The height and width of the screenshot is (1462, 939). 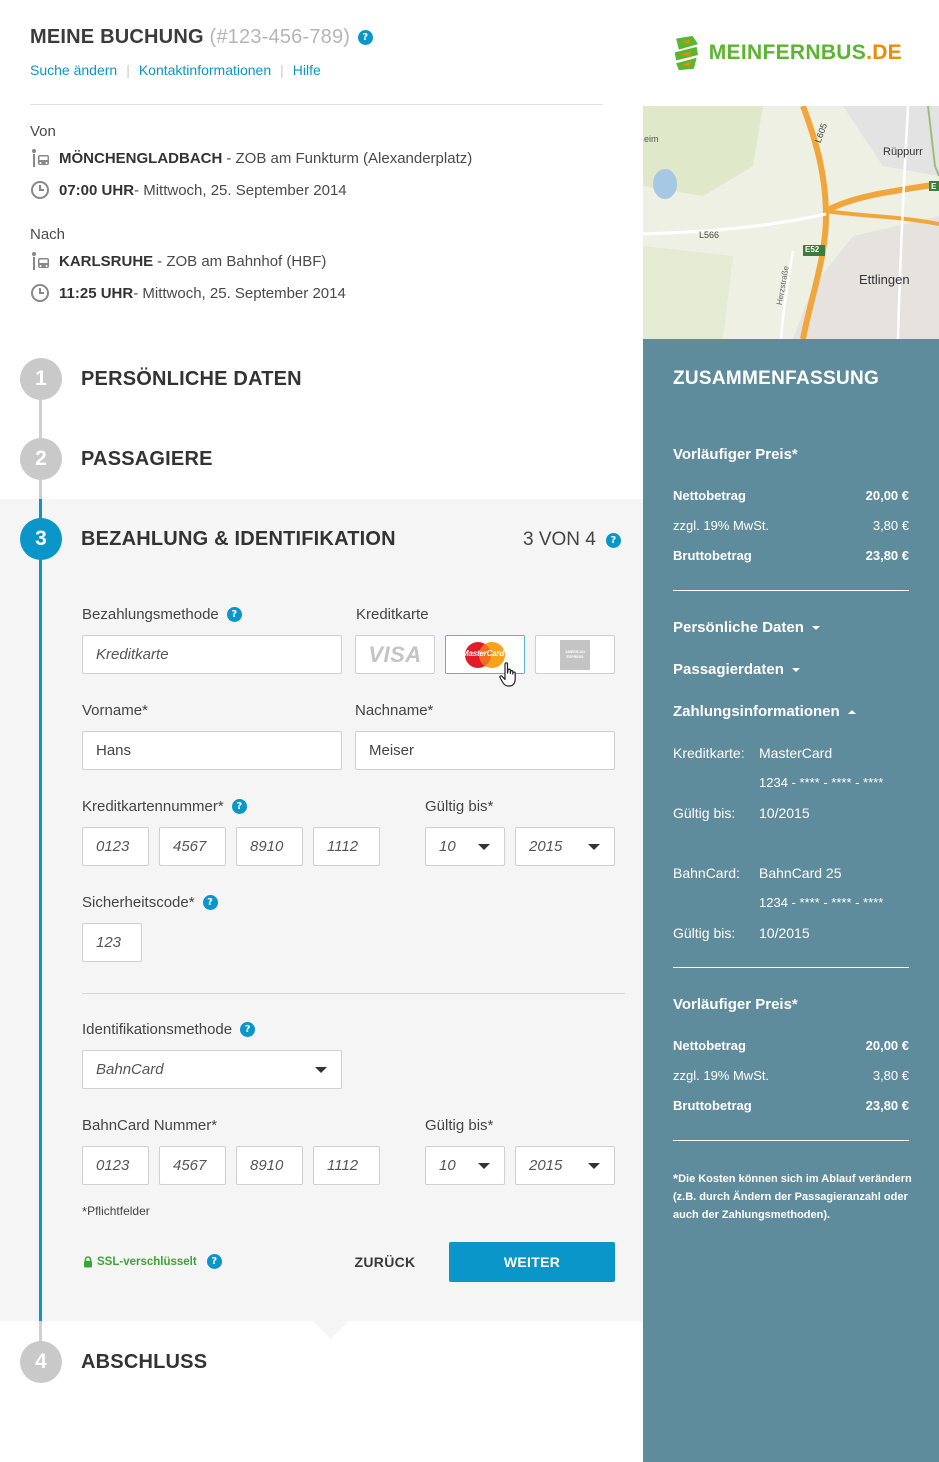 I want to click on cc-valid-label: Gültig bis*, so click(x=459, y=806).